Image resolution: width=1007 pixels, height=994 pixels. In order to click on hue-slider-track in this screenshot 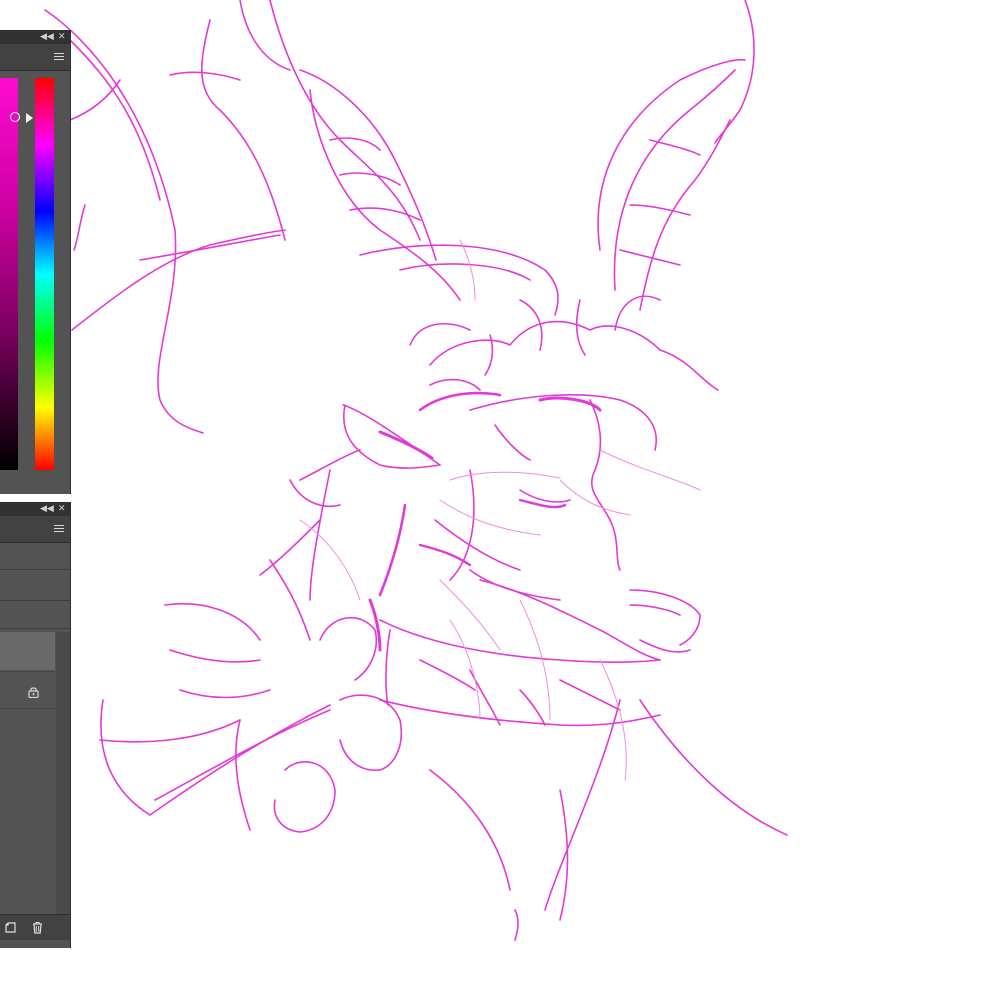, I will do `click(44, 274)`.